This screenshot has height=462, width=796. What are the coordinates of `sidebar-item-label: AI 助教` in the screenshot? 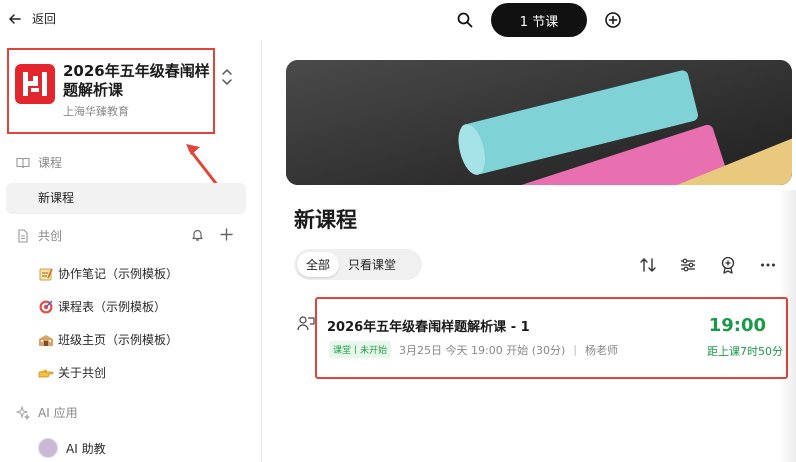 It's located at (86, 448).